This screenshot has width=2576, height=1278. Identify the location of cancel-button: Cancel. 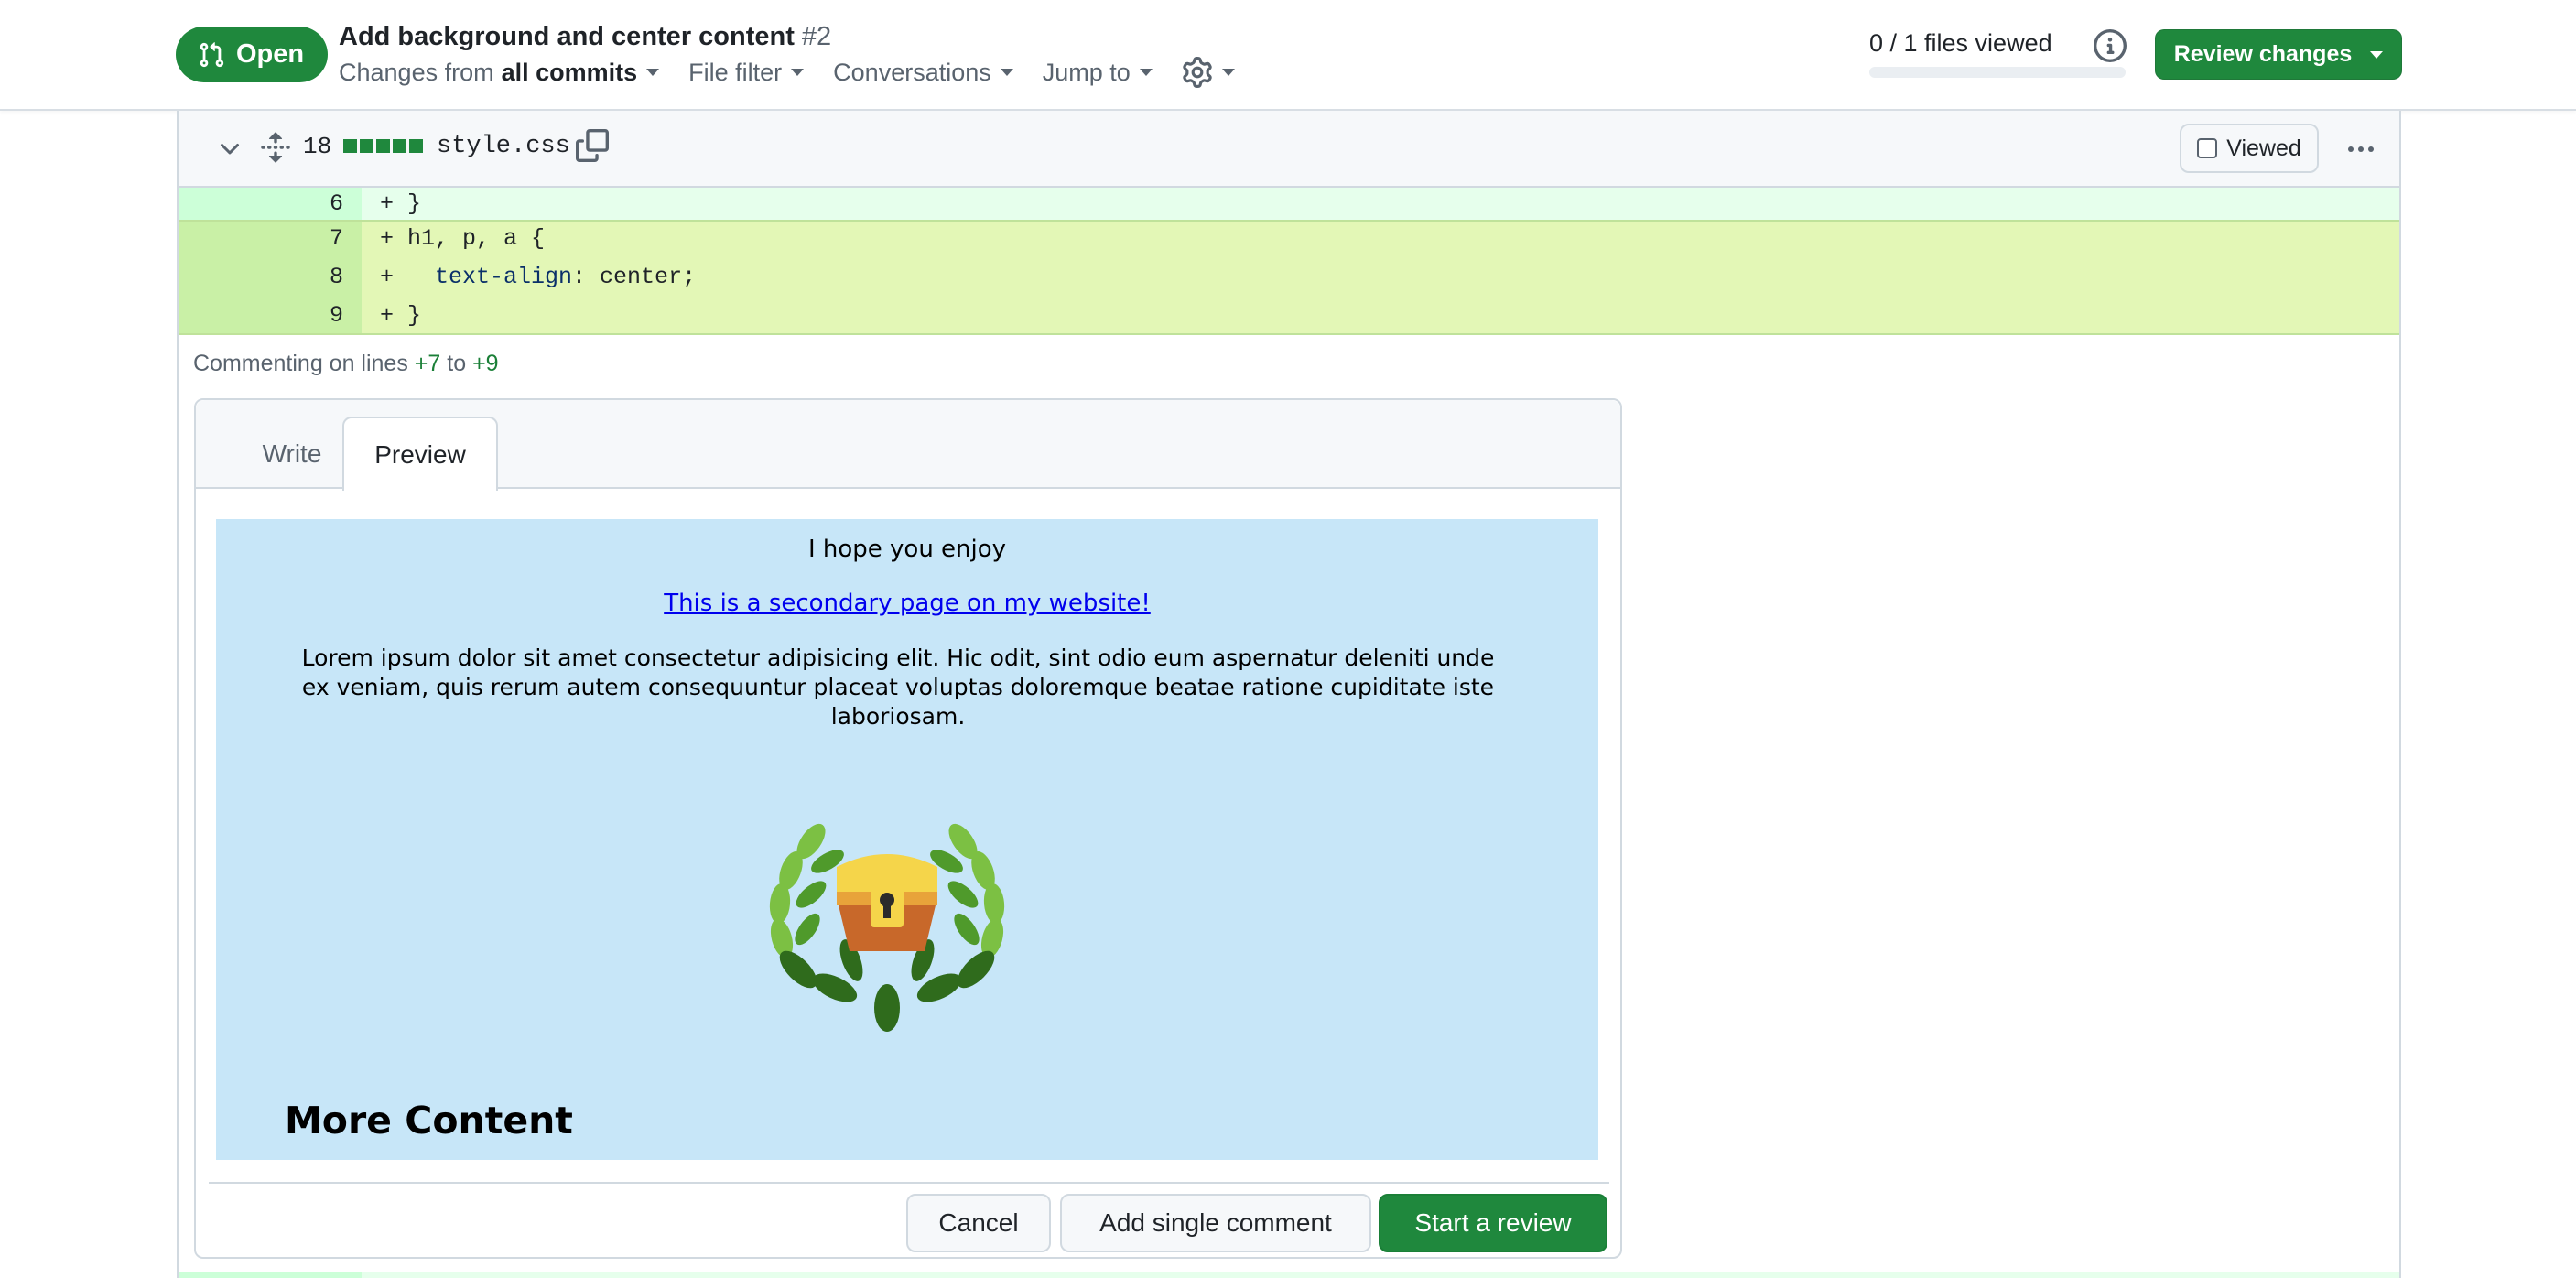
(979, 1223).